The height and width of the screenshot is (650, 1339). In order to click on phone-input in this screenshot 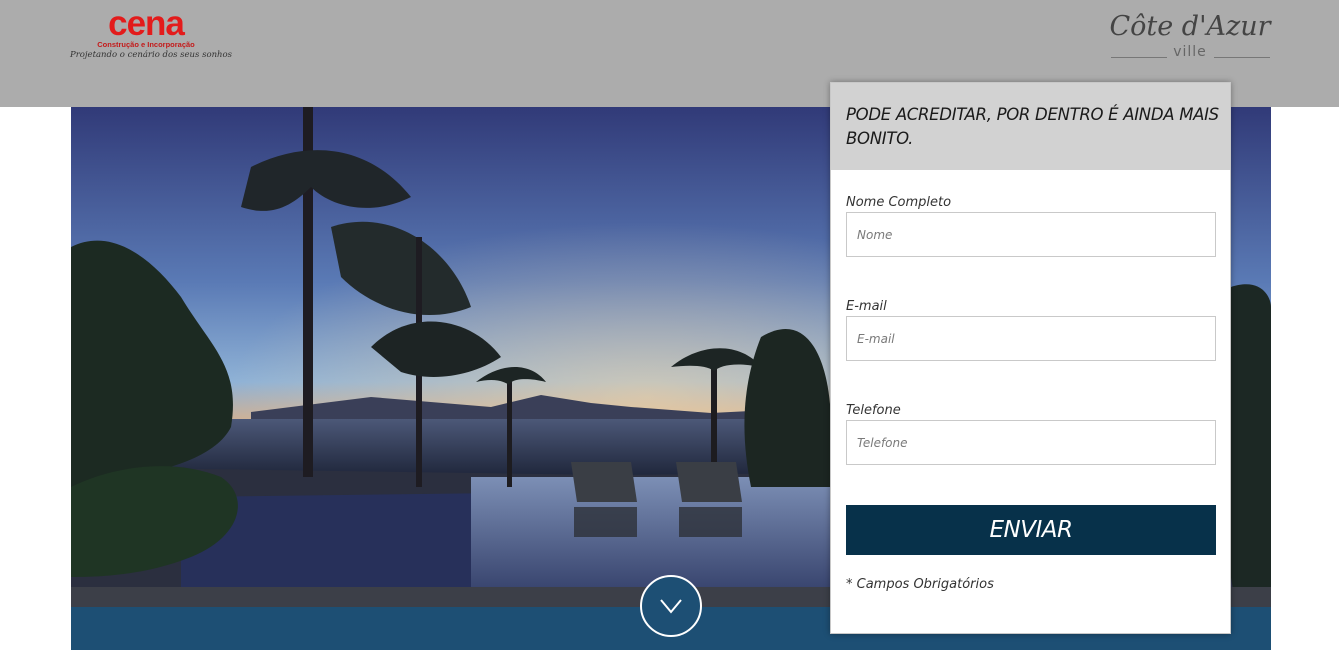, I will do `click(1031, 442)`.